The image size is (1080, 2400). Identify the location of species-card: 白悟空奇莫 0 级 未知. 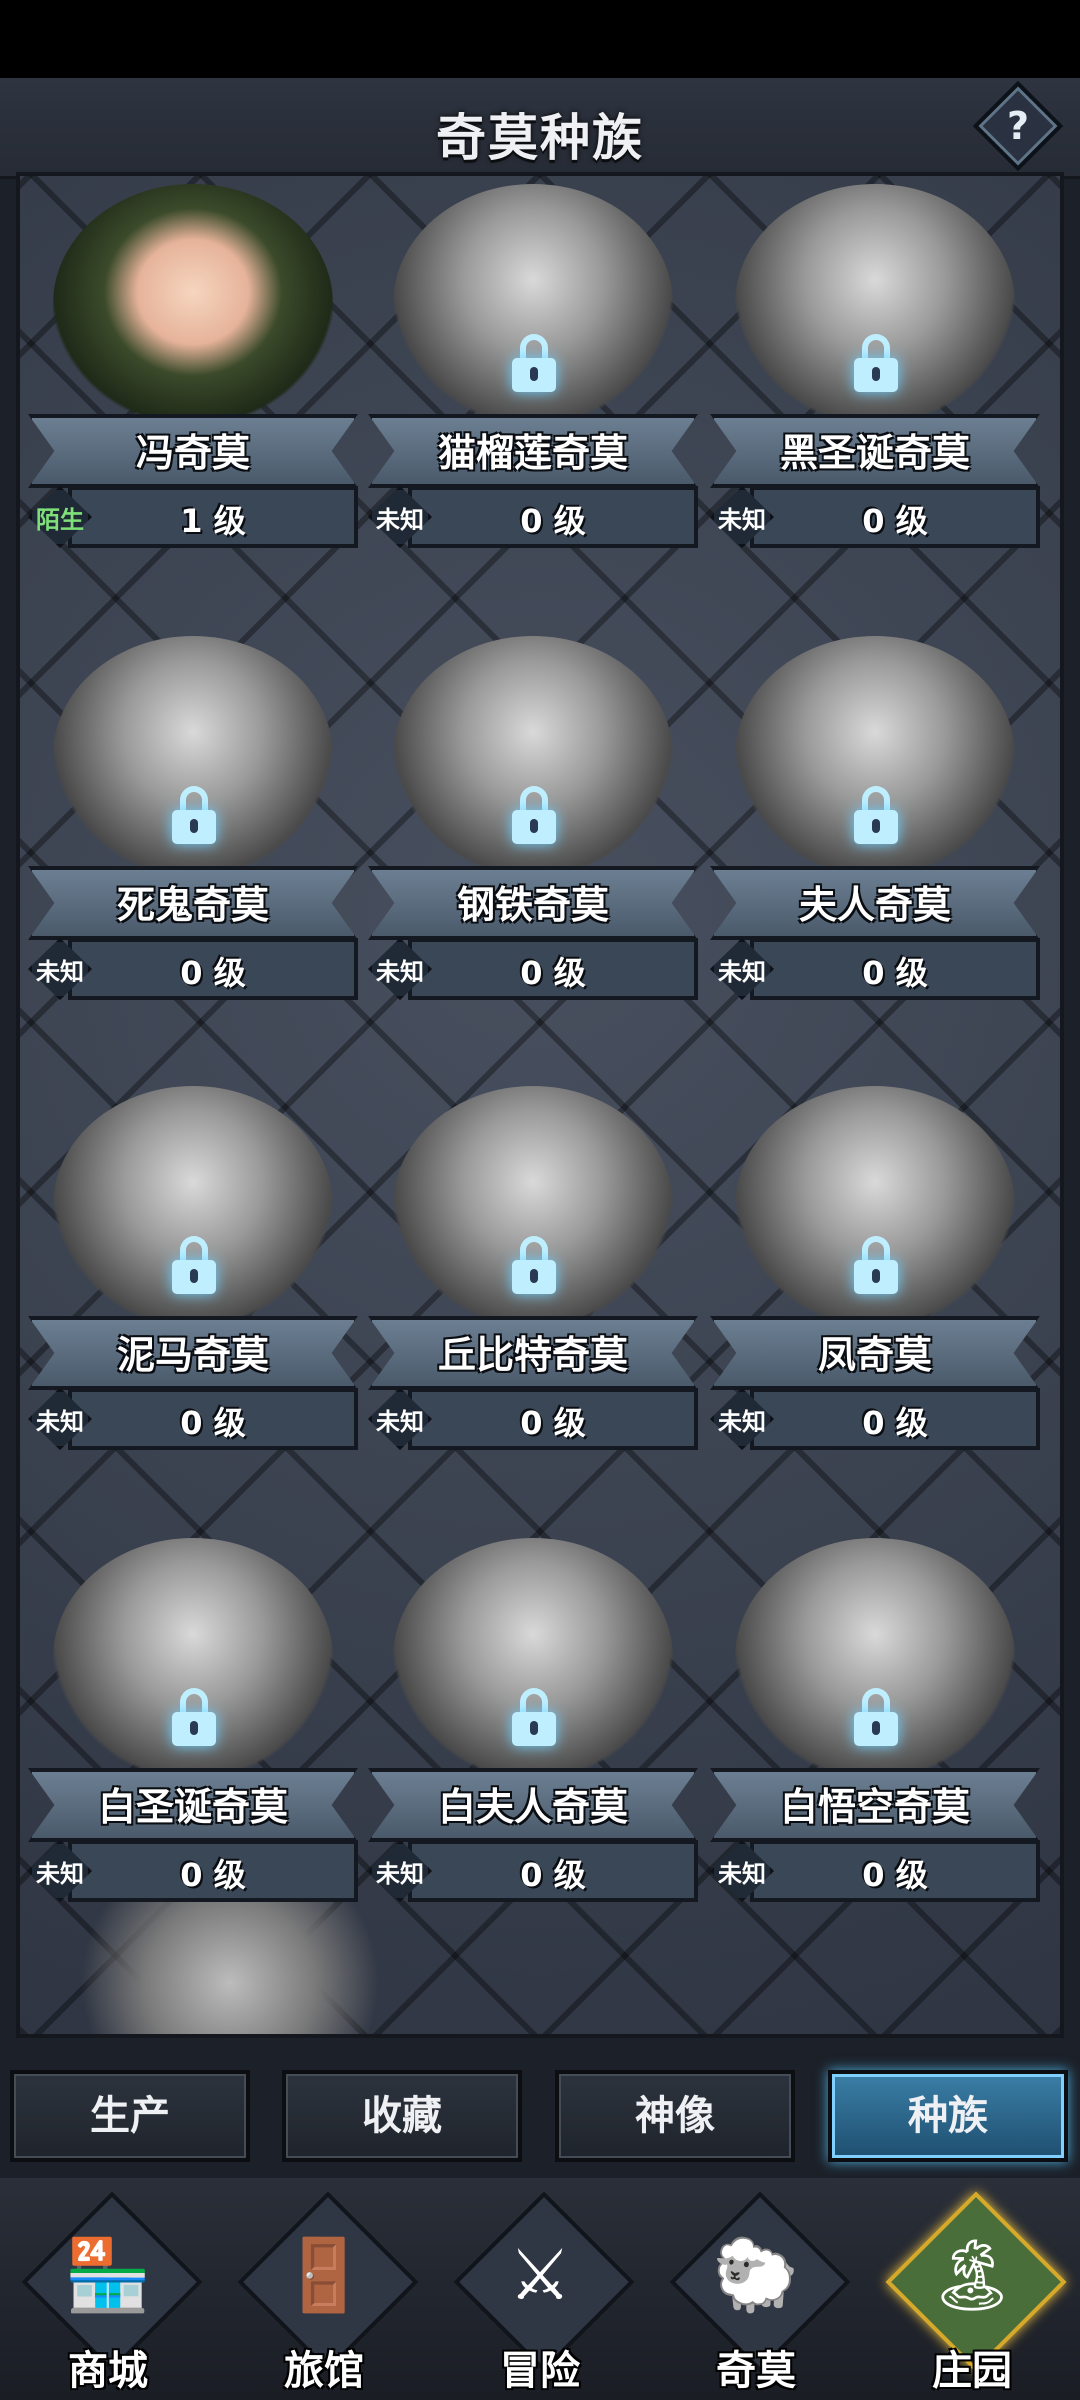
(875, 1748).